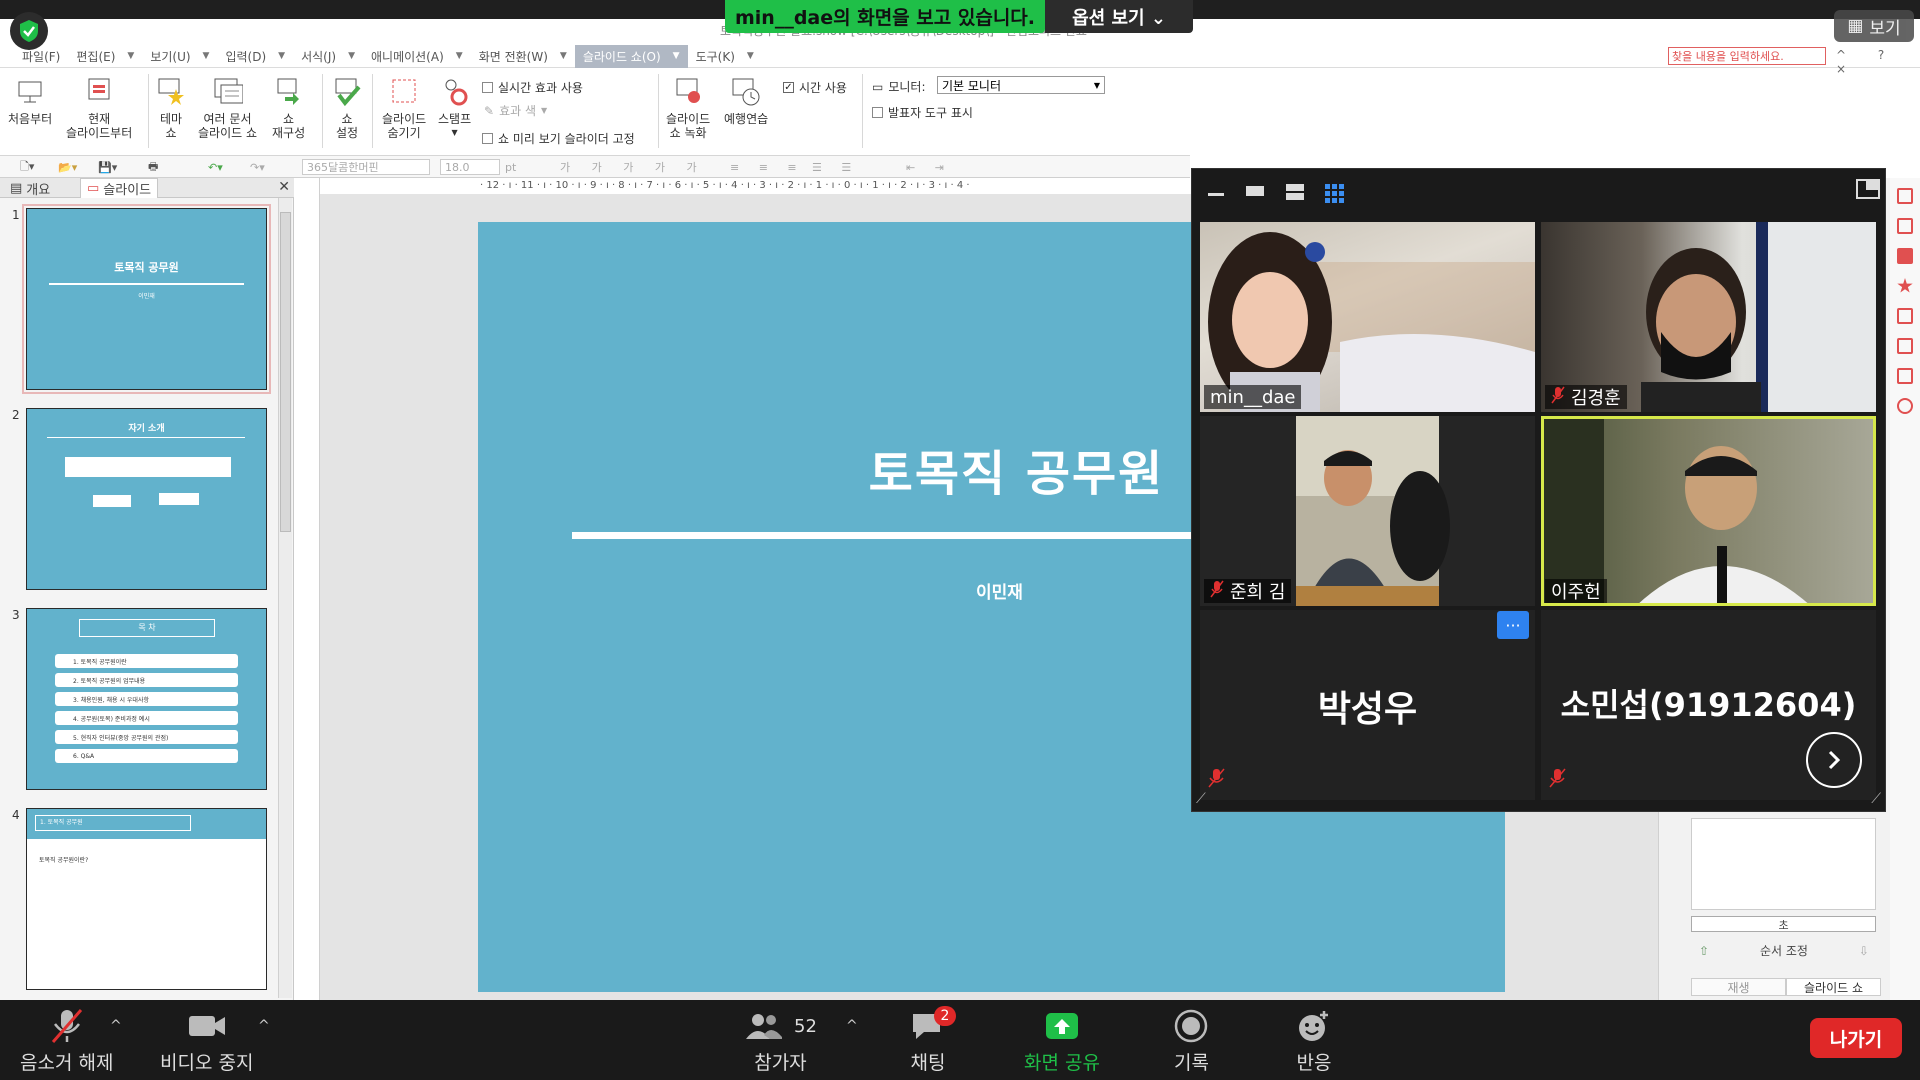  What do you see at coordinates (1905, 346) in the screenshot?
I see `document-icon` at bounding box center [1905, 346].